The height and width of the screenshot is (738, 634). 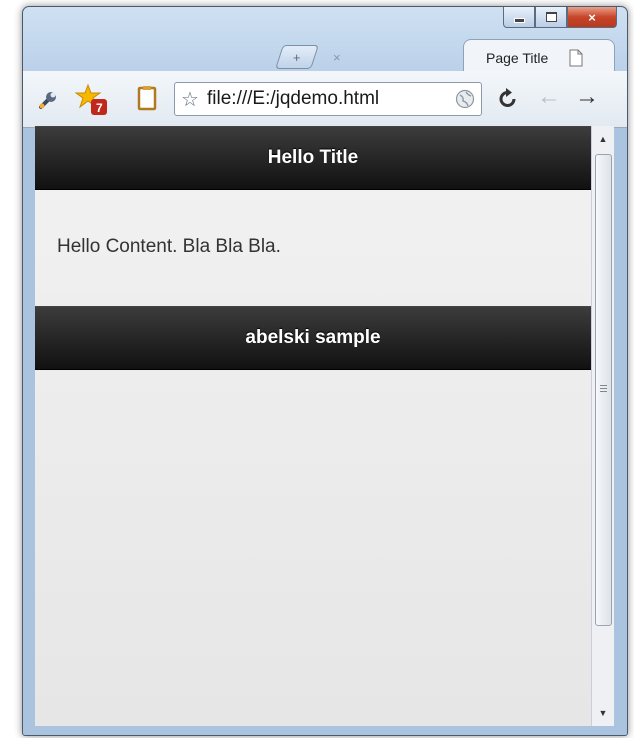 I want to click on scroll-down-arrow-icon: ▼, so click(x=603, y=713).